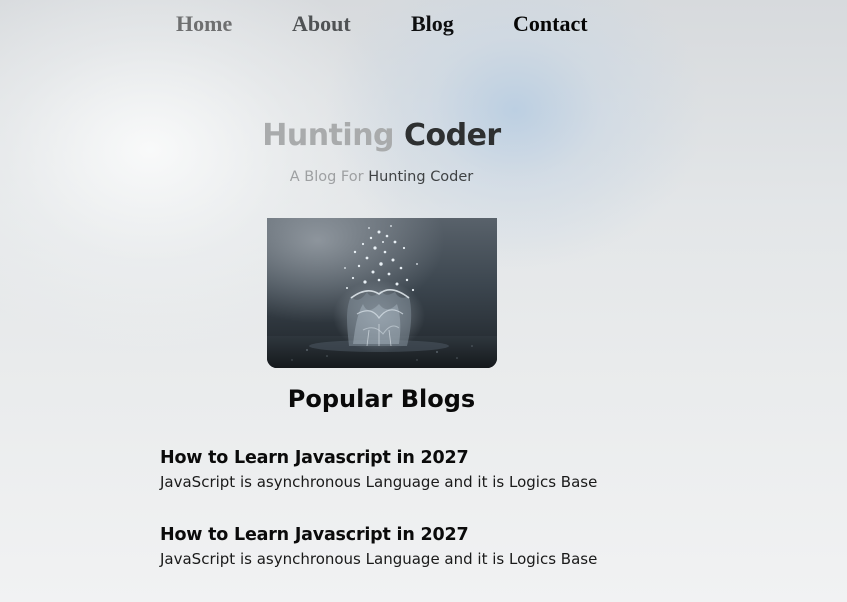 This screenshot has width=847, height=602. Describe the element at coordinates (421, 177) in the screenshot. I see `site-subtitle-part-2: Hunting Coder` at that location.